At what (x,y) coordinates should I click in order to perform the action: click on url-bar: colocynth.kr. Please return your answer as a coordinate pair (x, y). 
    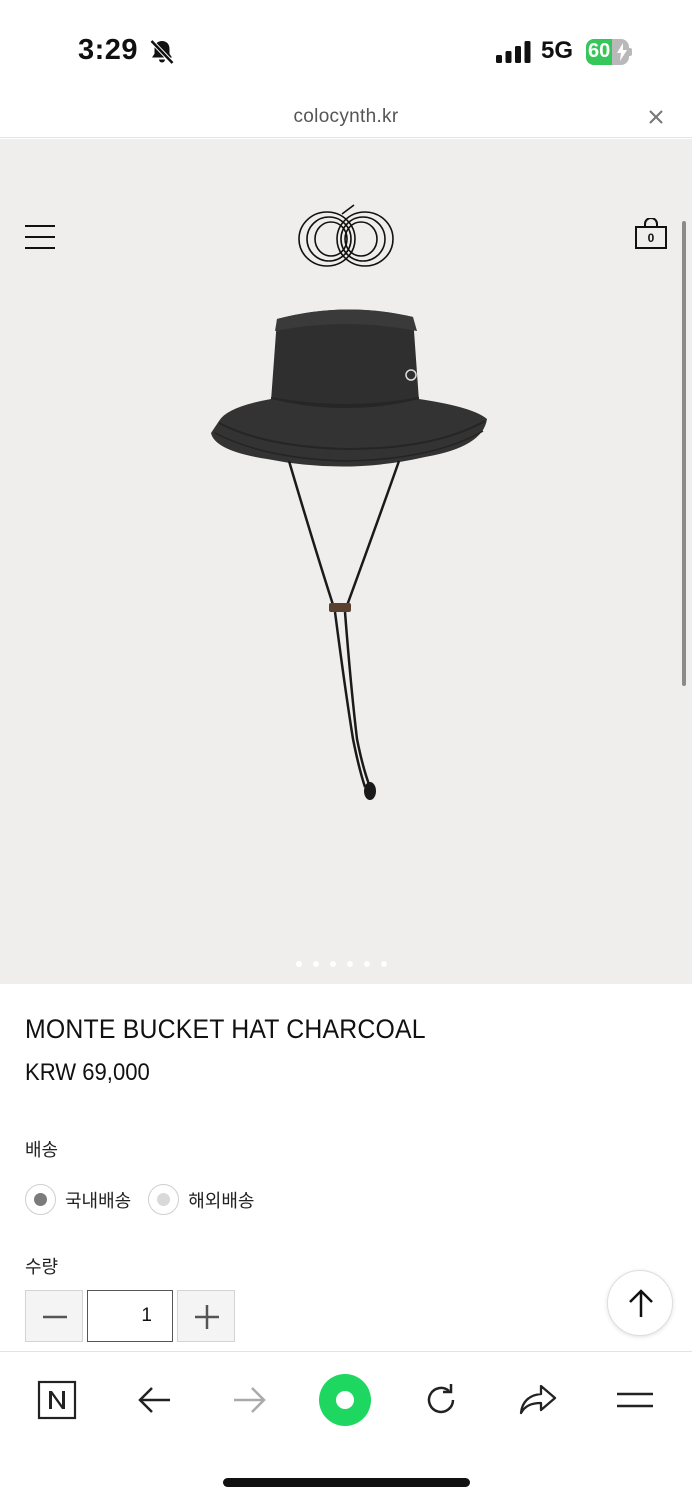
    Looking at the image, I should click on (346, 119).